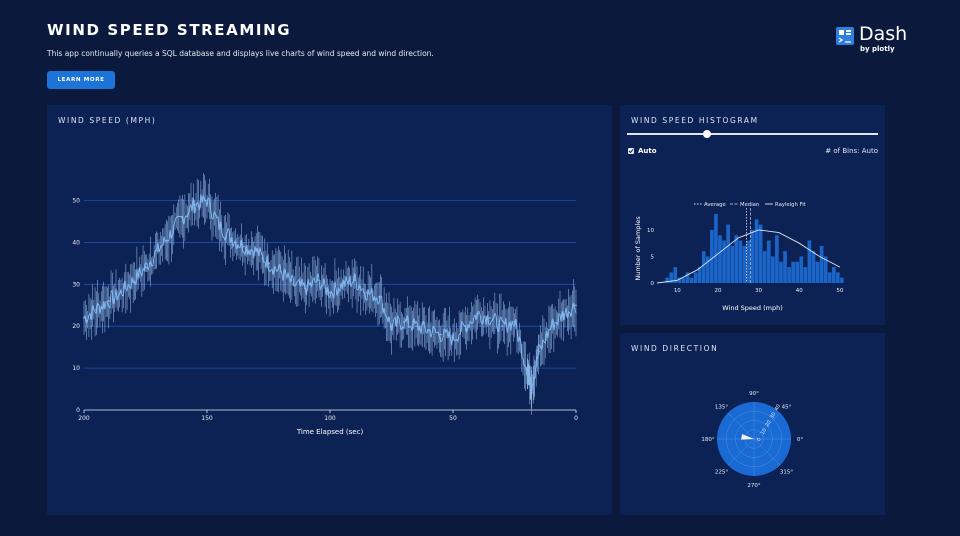 This screenshot has height=536, width=960. Describe the element at coordinates (800, 440) in the screenshot. I see `angular-tick-label: 0°` at that location.